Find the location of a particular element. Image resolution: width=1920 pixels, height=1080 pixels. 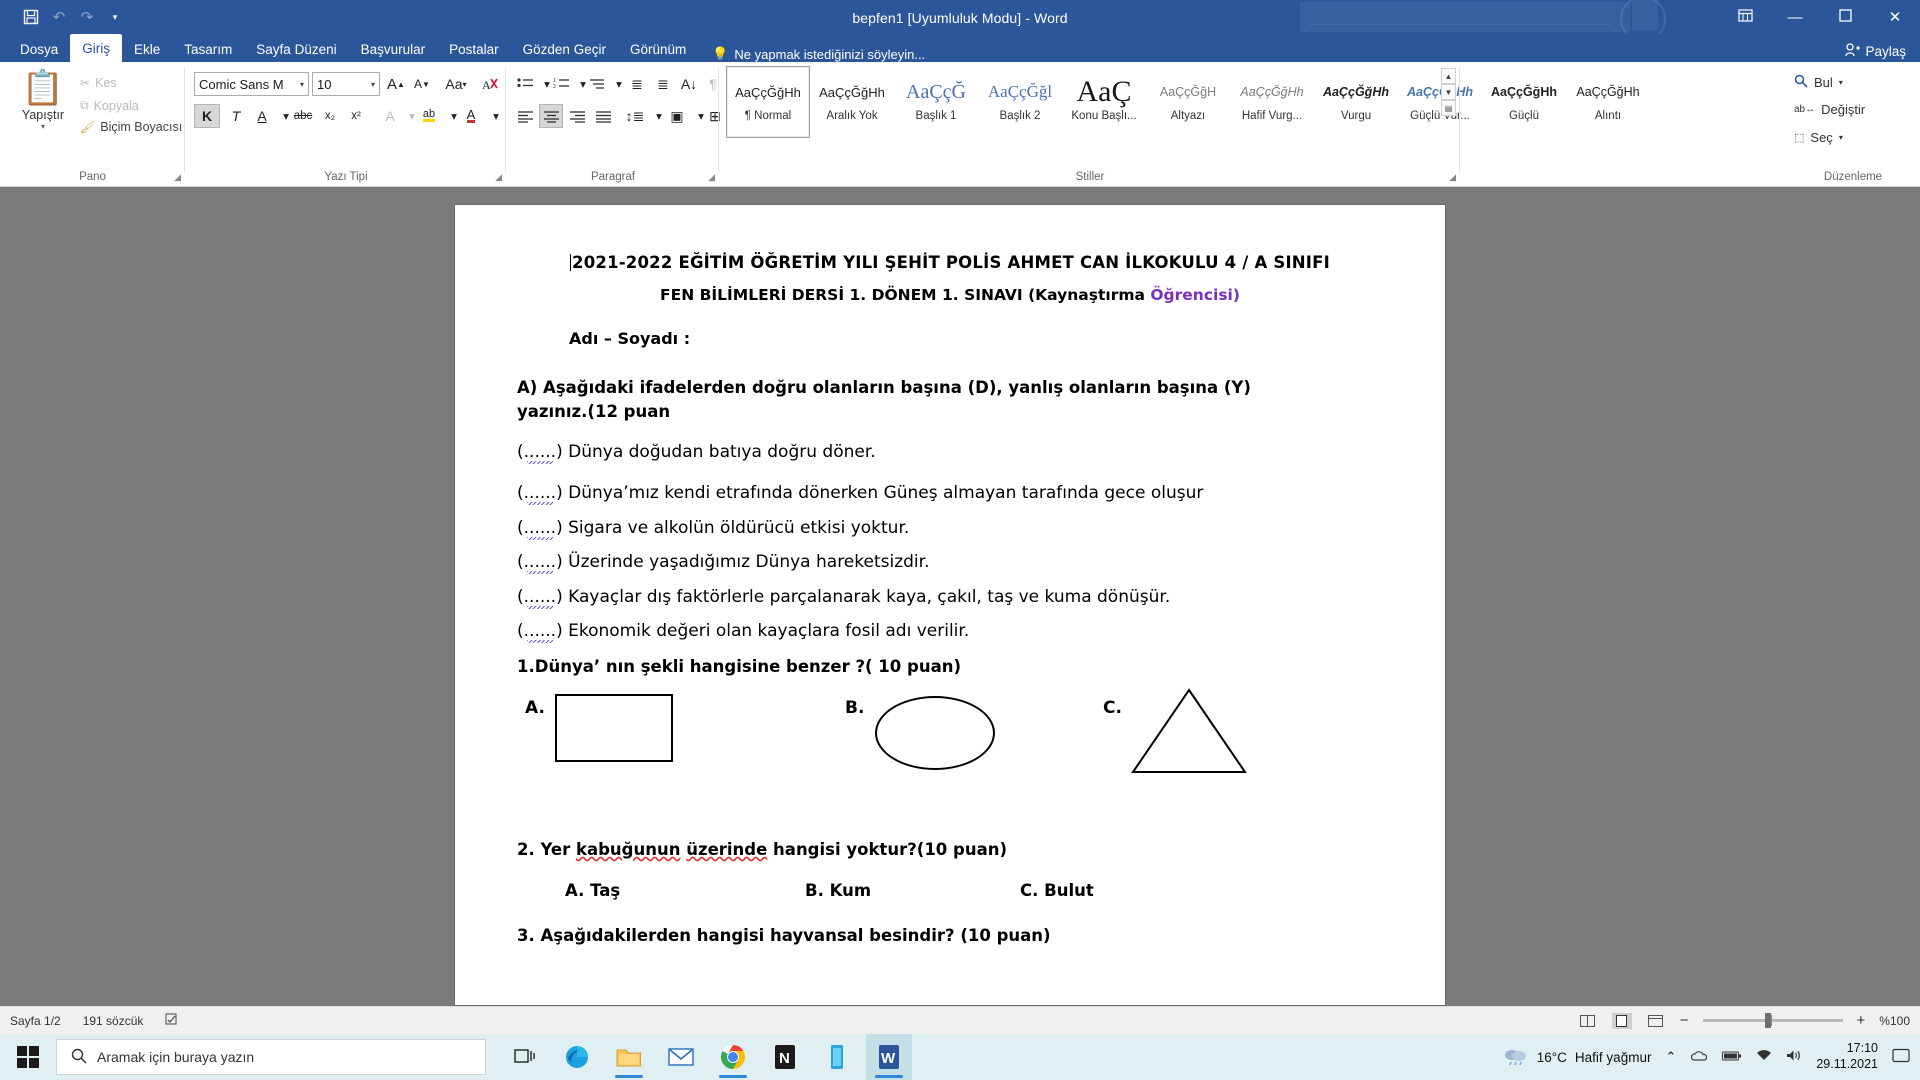

shading-icon: ▣ is located at coordinates (677, 116).